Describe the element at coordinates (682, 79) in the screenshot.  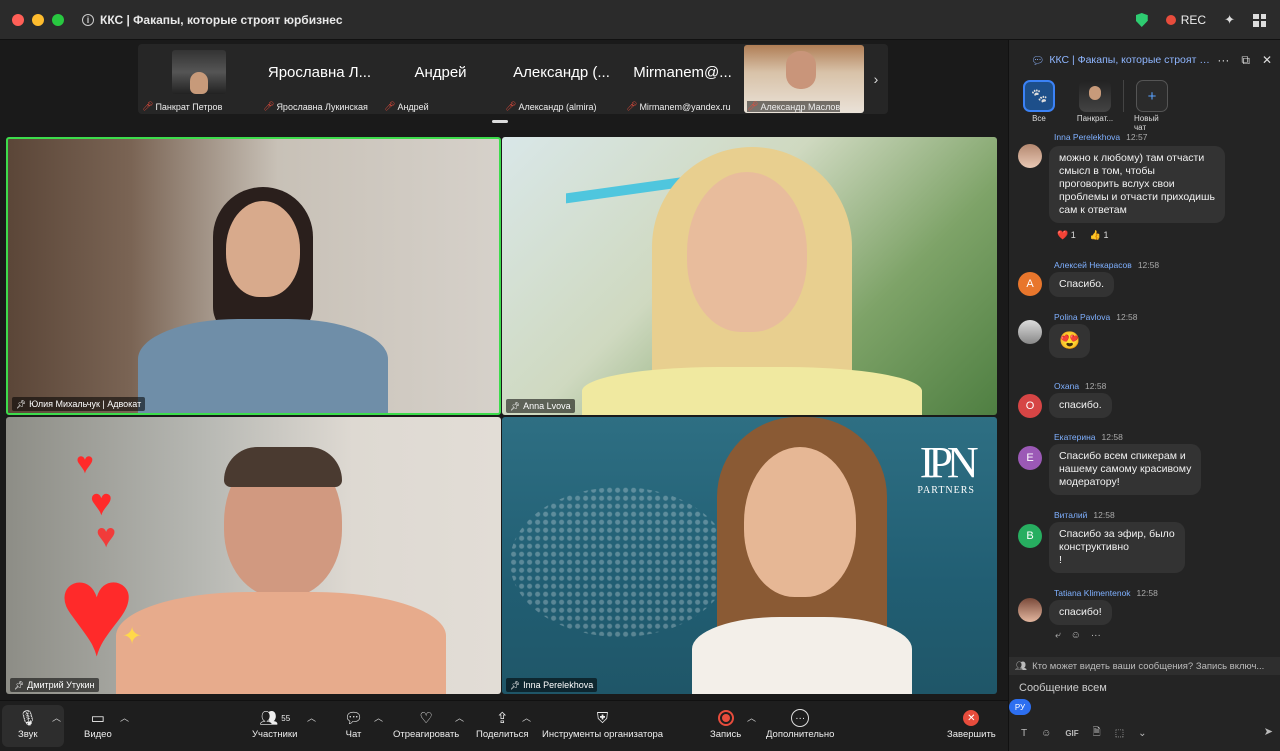
I see `thumb-participant: Mirmanem@... 🎤︎ Mirmanem@yandex.ru` at that location.